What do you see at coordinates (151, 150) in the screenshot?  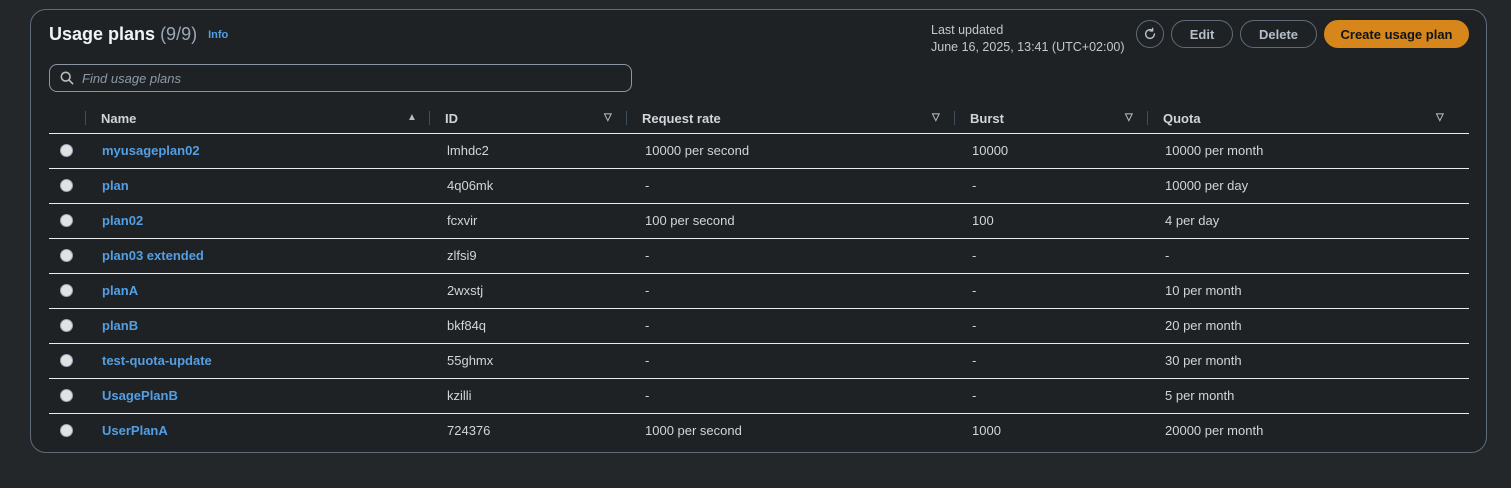 I see `plan-name-link: myusageplan02` at bounding box center [151, 150].